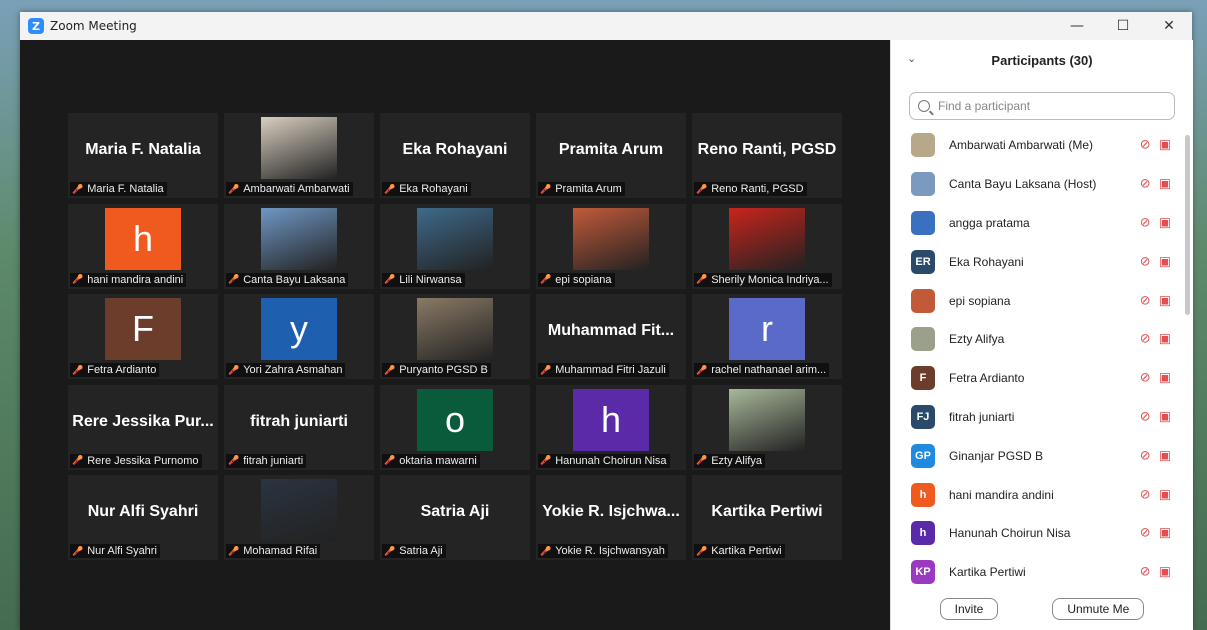  I want to click on video-tile: 🎤 Mohamad Rifai, so click(299, 517).